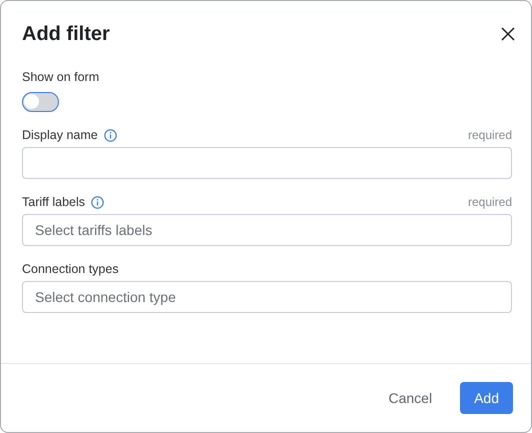  Describe the element at coordinates (70, 269) in the screenshot. I see `field-label: Connection types` at that location.